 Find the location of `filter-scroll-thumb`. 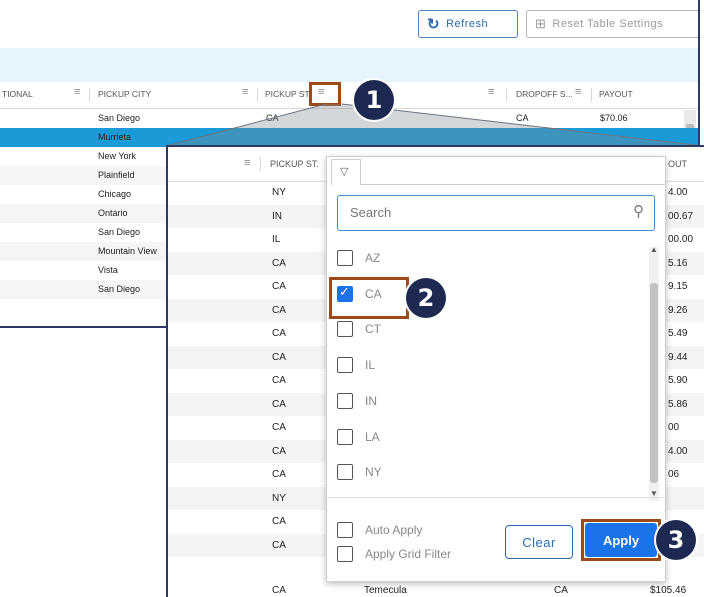

filter-scroll-thumb is located at coordinates (654, 383).